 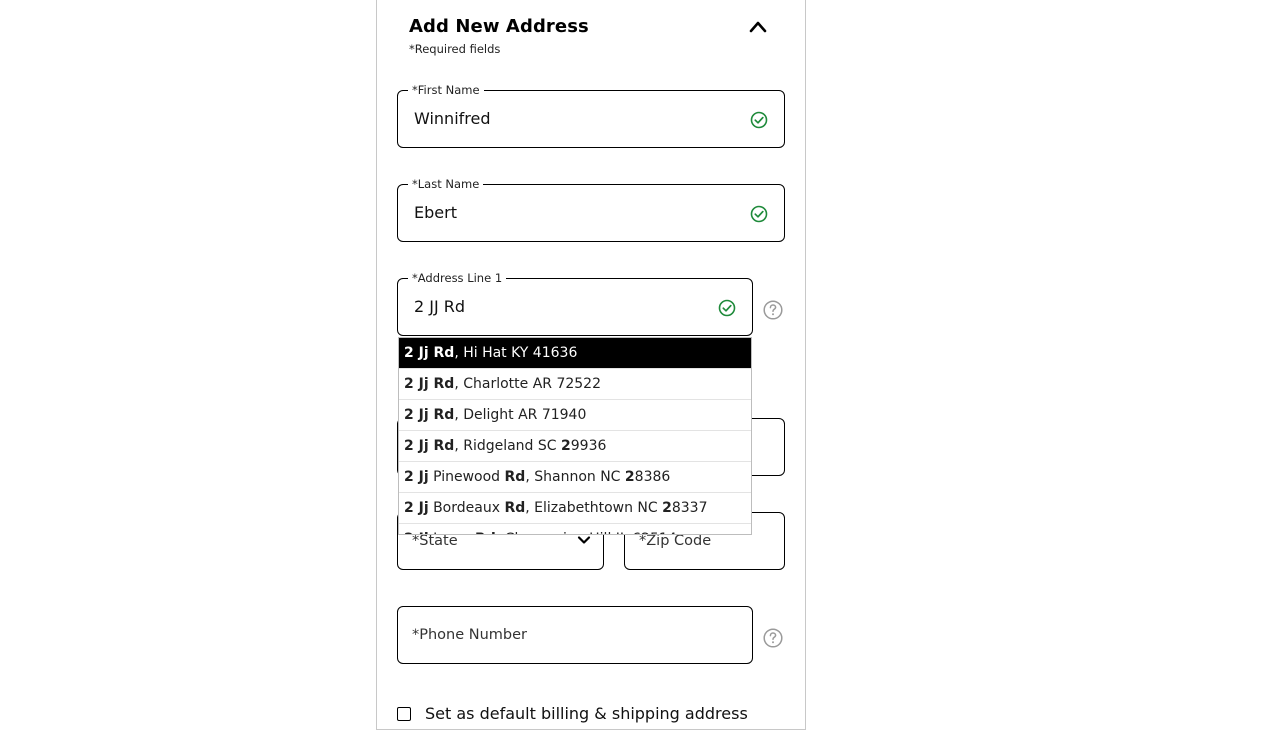 What do you see at coordinates (527, 384) in the screenshot?
I see `suggestion-text: , Charlotte AR 72522` at bounding box center [527, 384].